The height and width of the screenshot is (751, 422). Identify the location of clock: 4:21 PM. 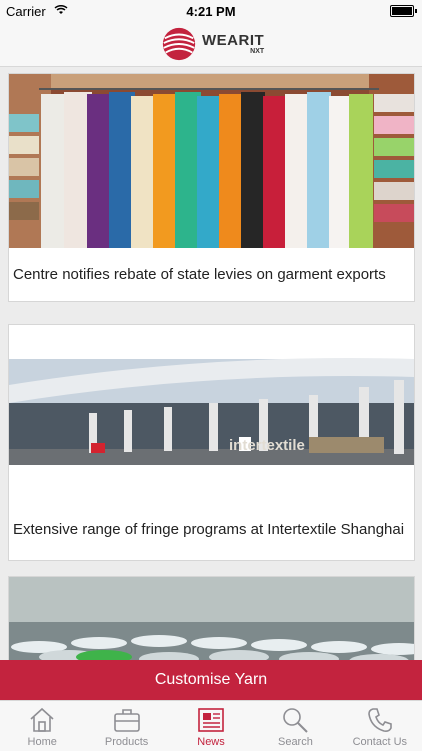
(211, 11).